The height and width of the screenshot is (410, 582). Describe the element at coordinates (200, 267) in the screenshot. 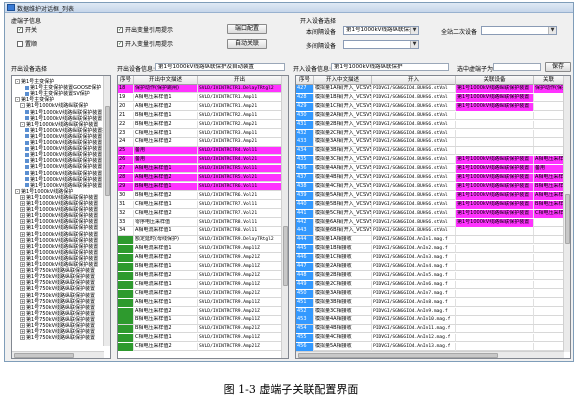

I see `out-grid-row: B相电流采样值1 SVLD/IVINTRCTR9.Amp11Z` at that location.